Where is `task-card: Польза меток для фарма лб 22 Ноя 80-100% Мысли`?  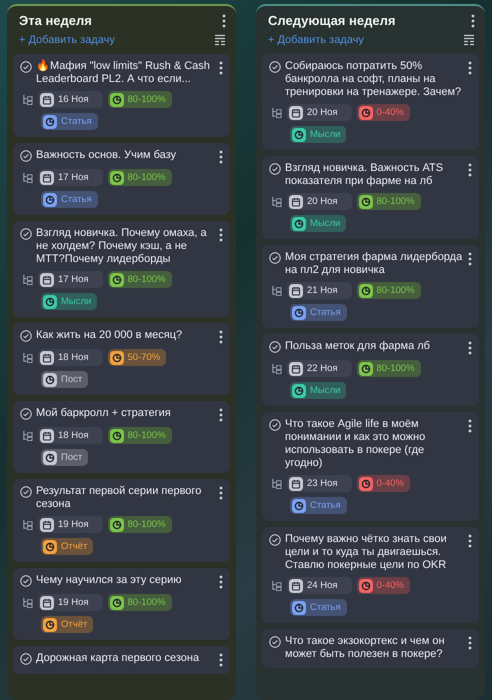 task-card: Польза меток для фарма лб 22 Ноя 80-100% Мысли is located at coordinates (370, 370).